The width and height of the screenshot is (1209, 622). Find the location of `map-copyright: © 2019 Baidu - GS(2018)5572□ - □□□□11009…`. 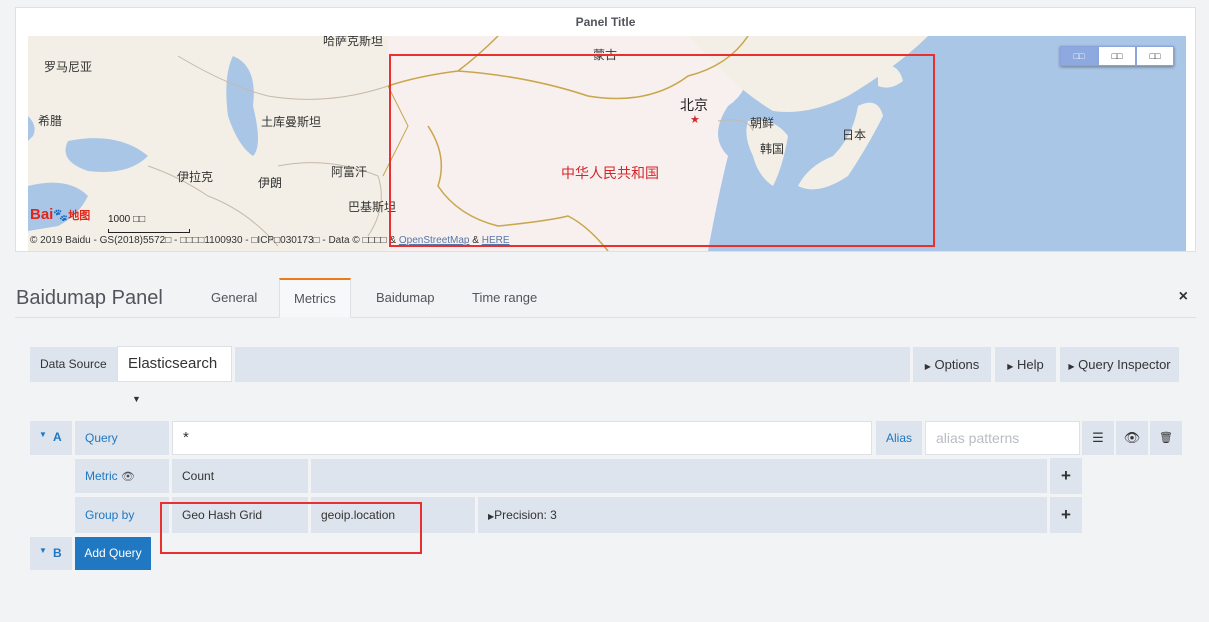

map-copyright: © 2019 Baidu - GS(2018)5572□ - □□□□11009… is located at coordinates (270, 240).